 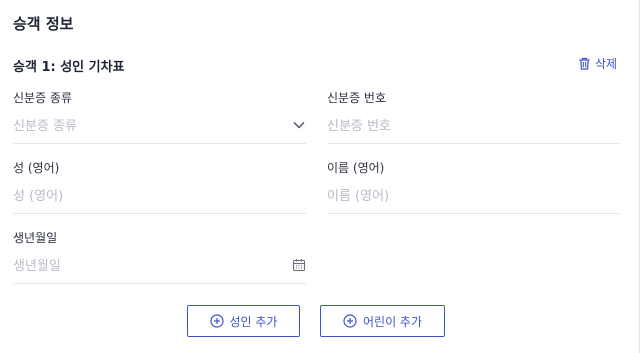 I want to click on birthdate-label: 생년월일, so click(x=35, y=238).